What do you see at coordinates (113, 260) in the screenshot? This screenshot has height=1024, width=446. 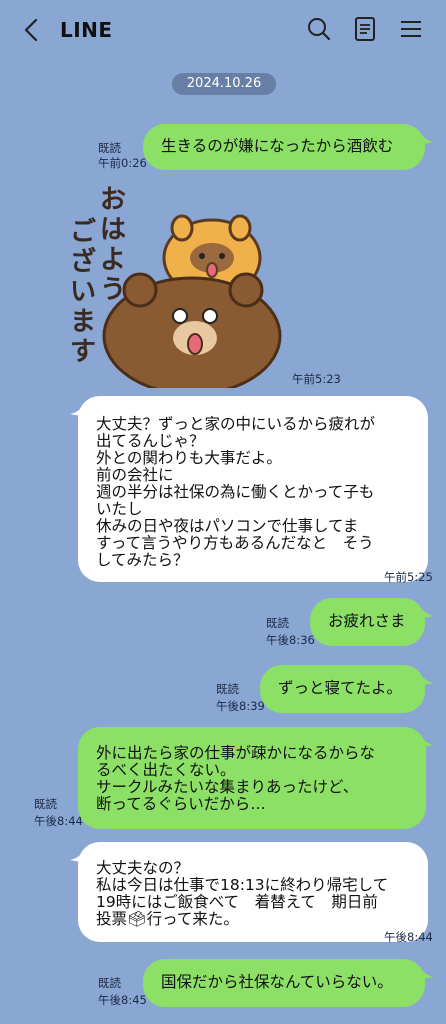 I see `svg-text: よ` at bounding box center [113, 260].